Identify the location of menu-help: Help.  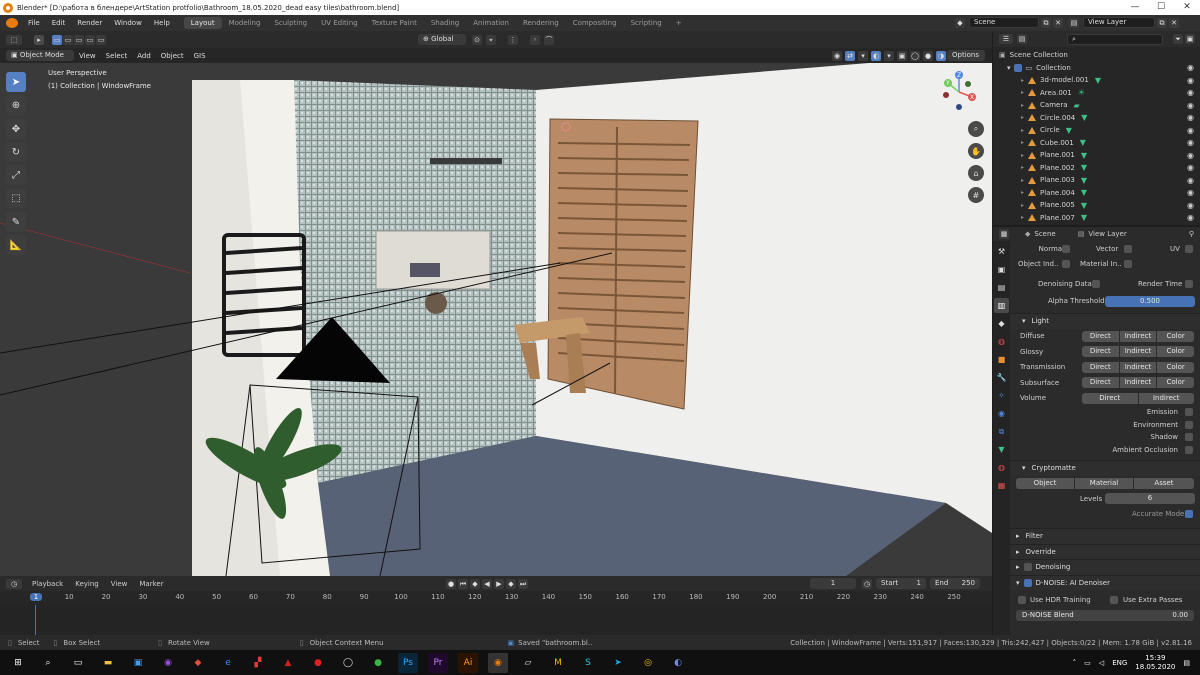
(162, 23).